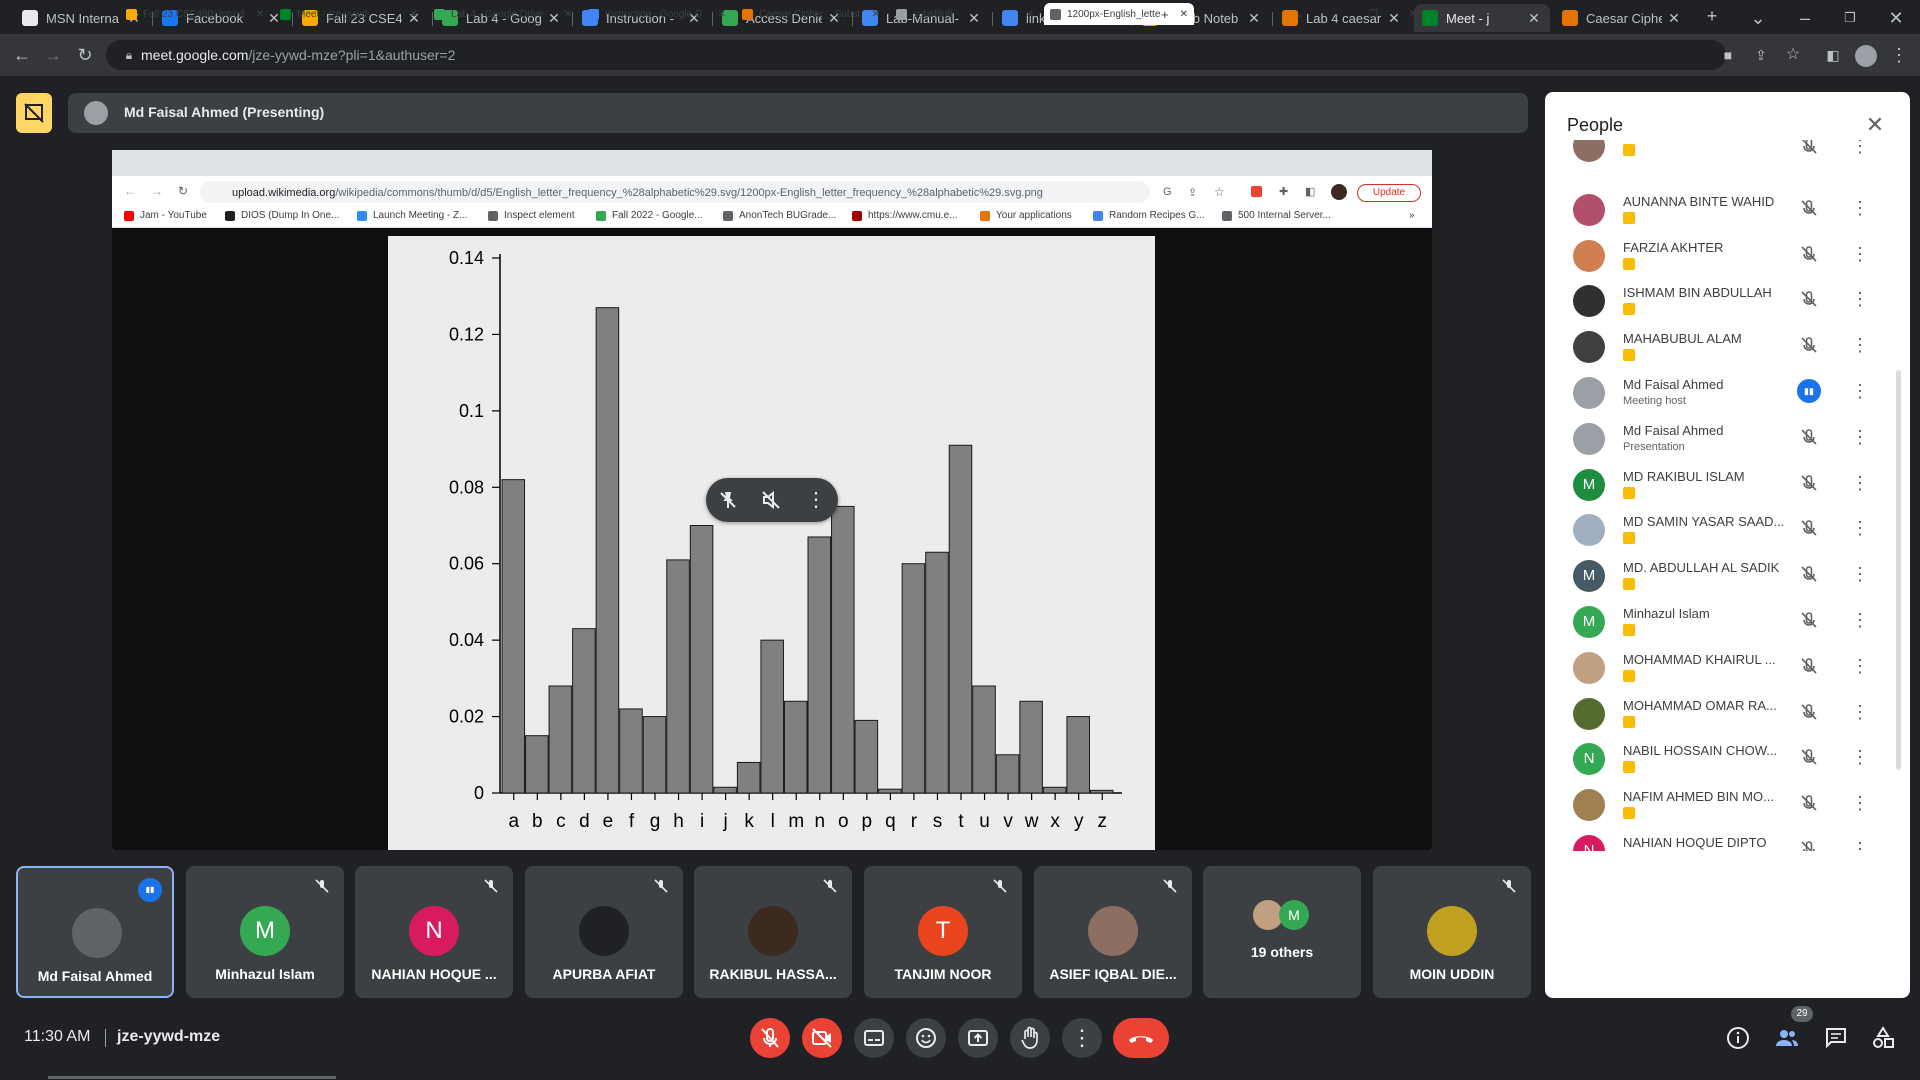  What do you see at coordinates (874, 1038) in the screenshot?
I see `captions-button` at bounding box center [874, 1038].